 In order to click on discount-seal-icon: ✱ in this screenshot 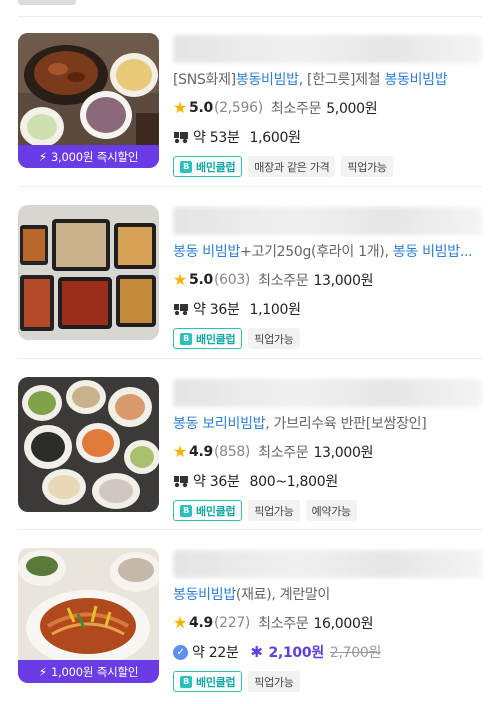, I will do `click(256, 651)`.